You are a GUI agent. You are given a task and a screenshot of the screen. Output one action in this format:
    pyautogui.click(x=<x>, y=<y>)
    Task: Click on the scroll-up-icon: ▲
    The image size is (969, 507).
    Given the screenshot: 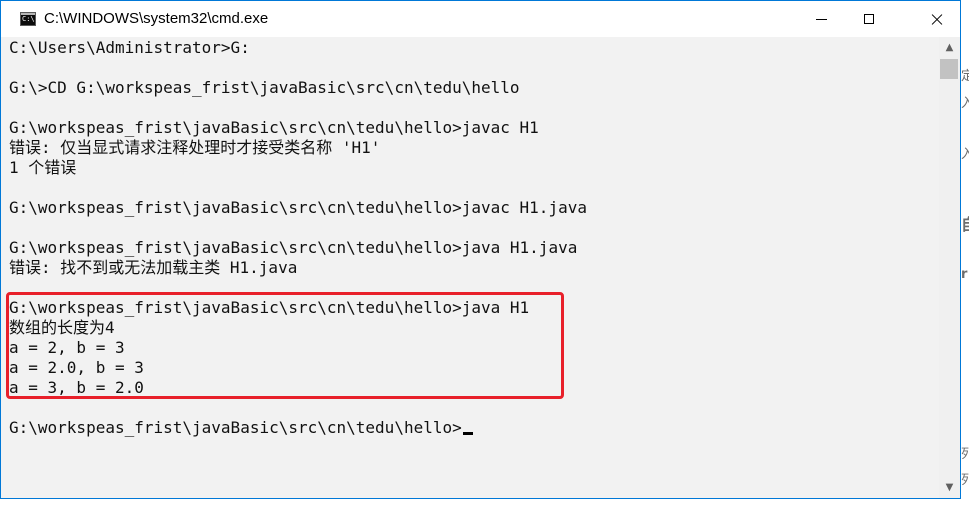 What is the action you would take?
    pyautogui.click(x=949, y=47)
    